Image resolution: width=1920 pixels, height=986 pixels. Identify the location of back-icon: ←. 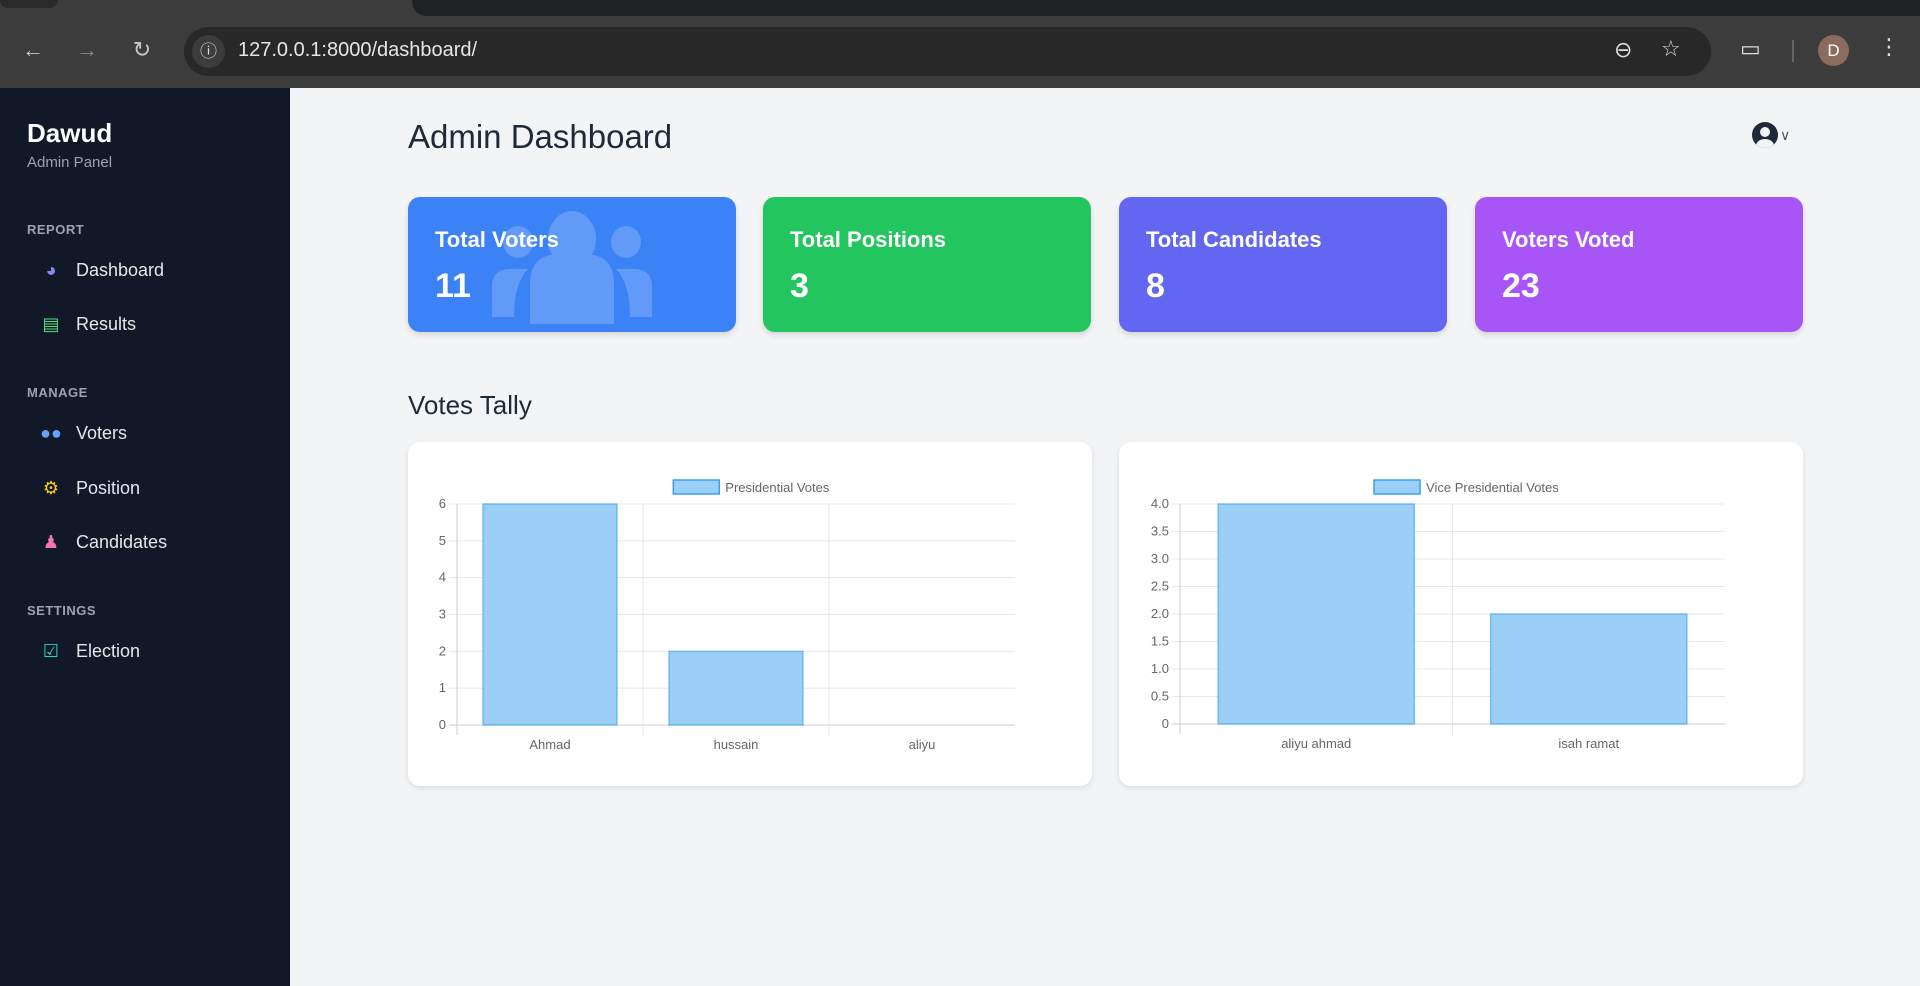
(33, 50).